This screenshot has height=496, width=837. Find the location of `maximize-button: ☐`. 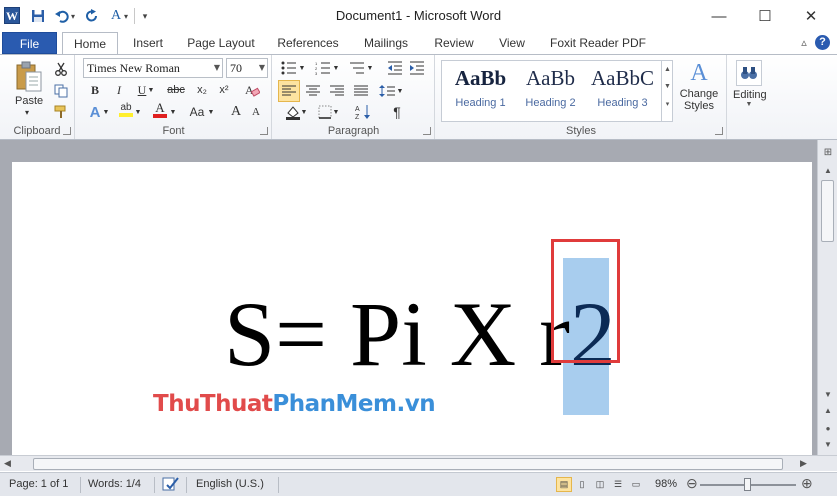

maximize-button: ☐ is located at coordinates (765, 16).